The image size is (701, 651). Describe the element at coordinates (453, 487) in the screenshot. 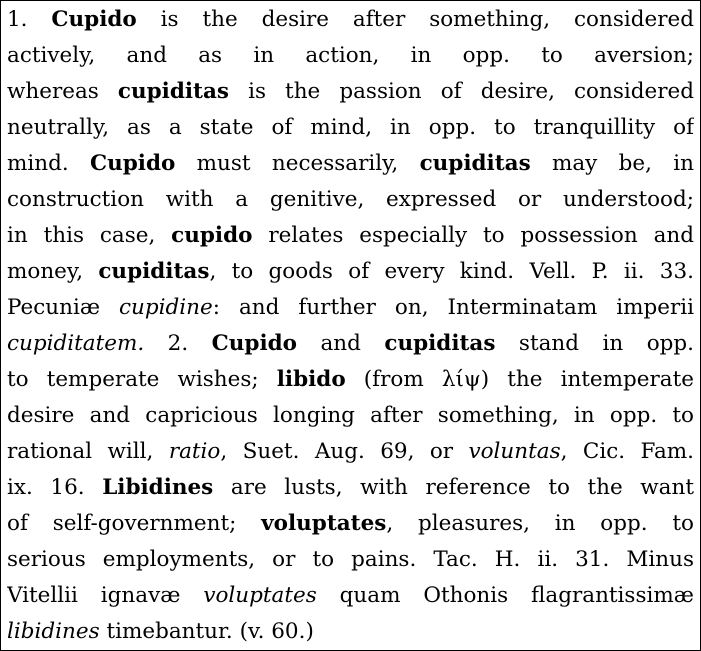

I see `text-run: are lusts, with reference to the want` at that location.